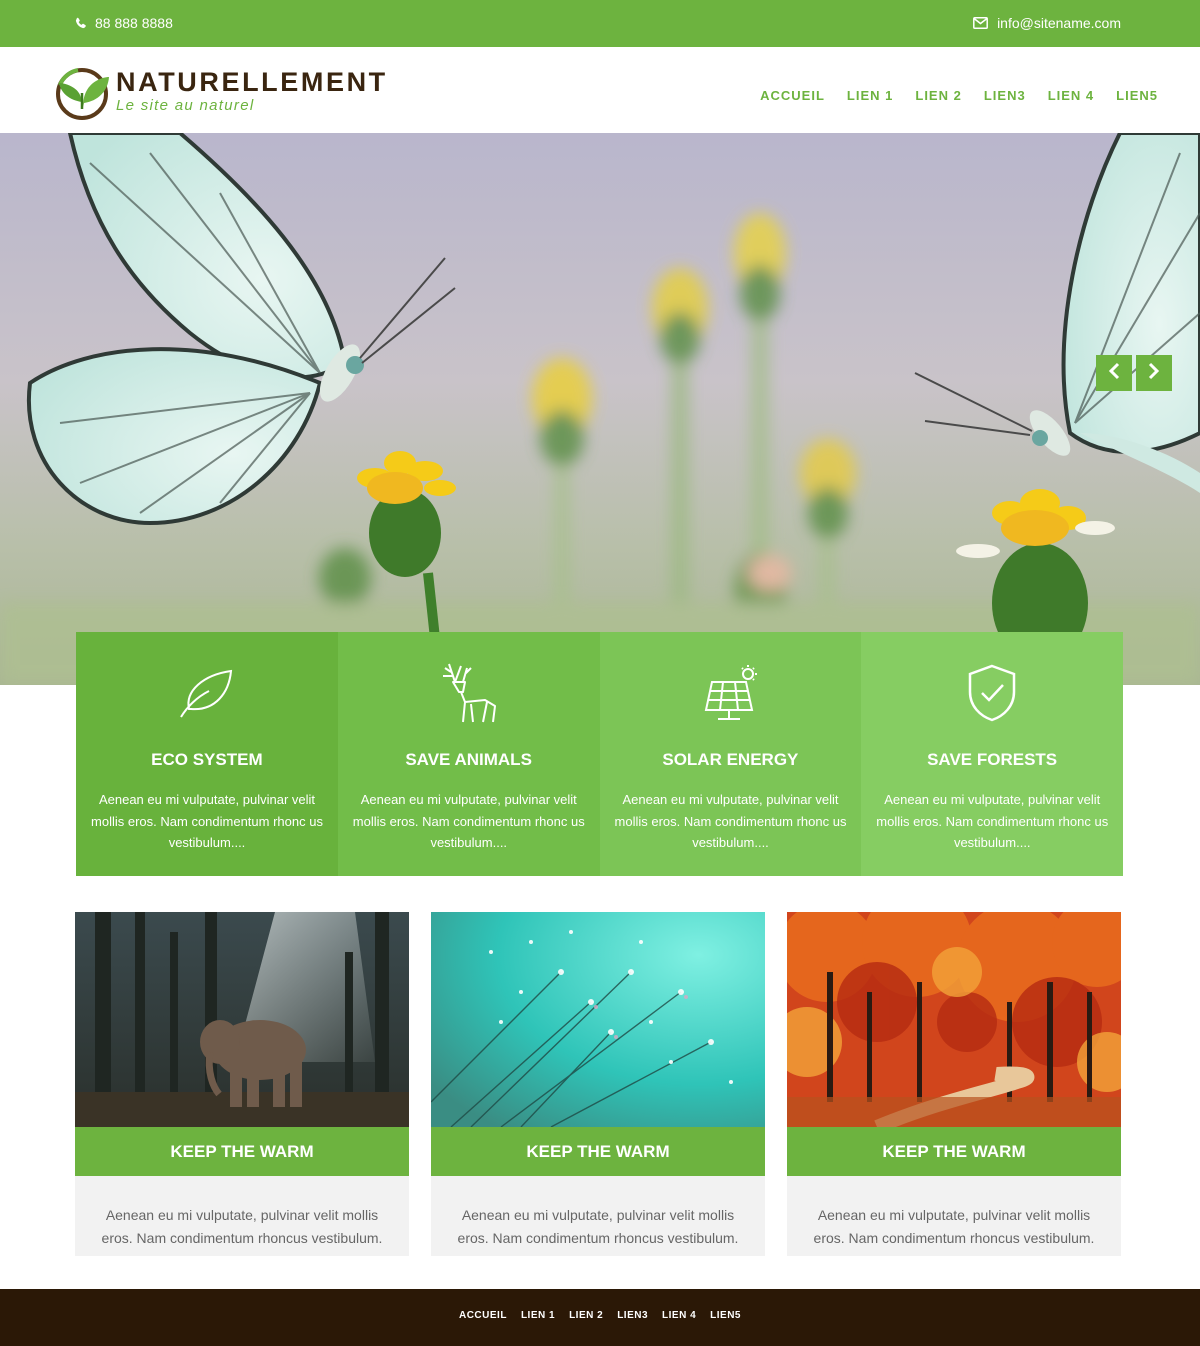  I want to click on nav-item-lien-2: LIEN 2, so click(938, 95).